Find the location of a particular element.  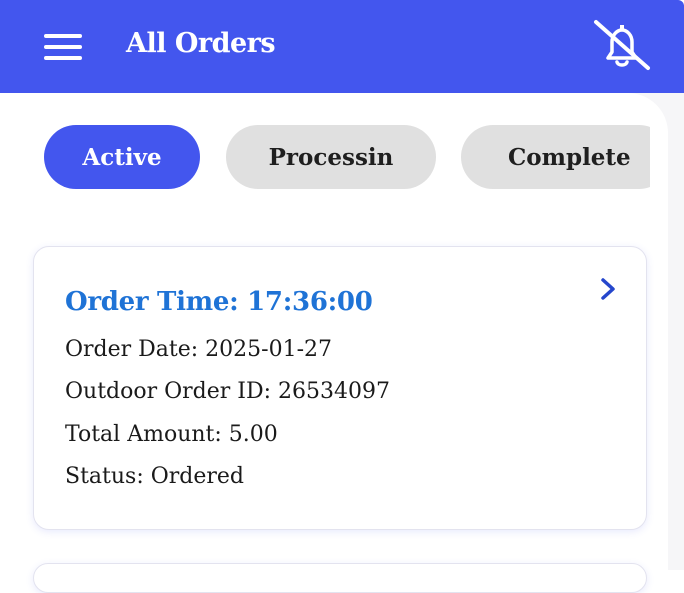

tab-complete: Complete is located at coordinates (555, 157).